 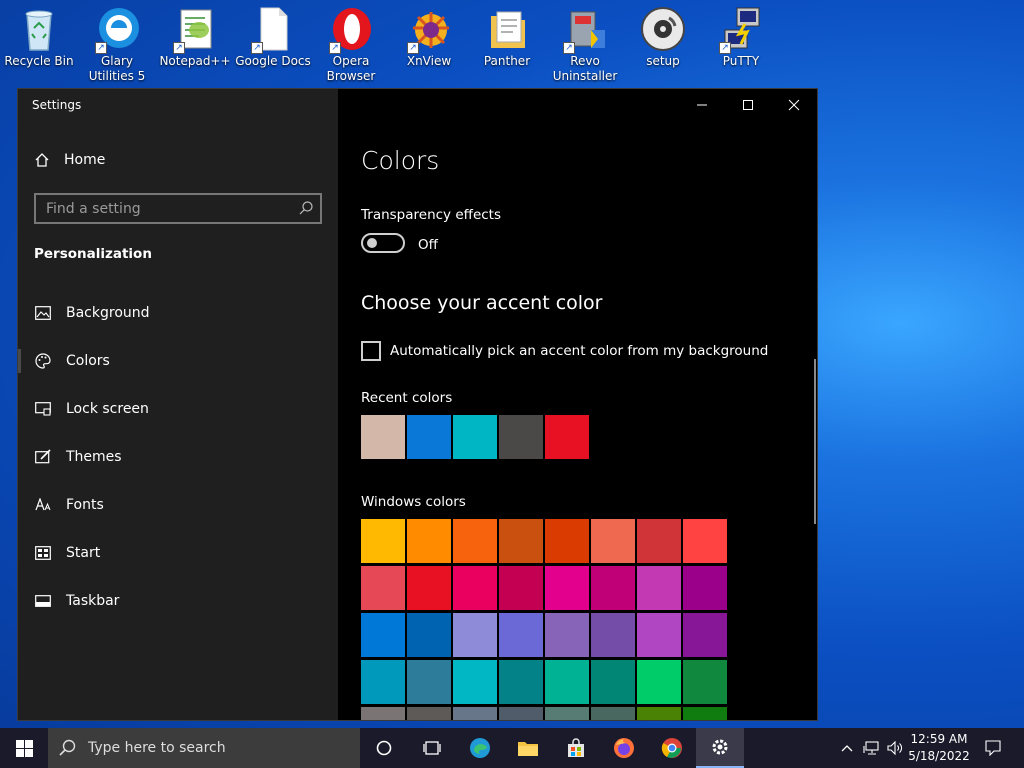 I want to click on minimize-button, so click(x=702, y=105).